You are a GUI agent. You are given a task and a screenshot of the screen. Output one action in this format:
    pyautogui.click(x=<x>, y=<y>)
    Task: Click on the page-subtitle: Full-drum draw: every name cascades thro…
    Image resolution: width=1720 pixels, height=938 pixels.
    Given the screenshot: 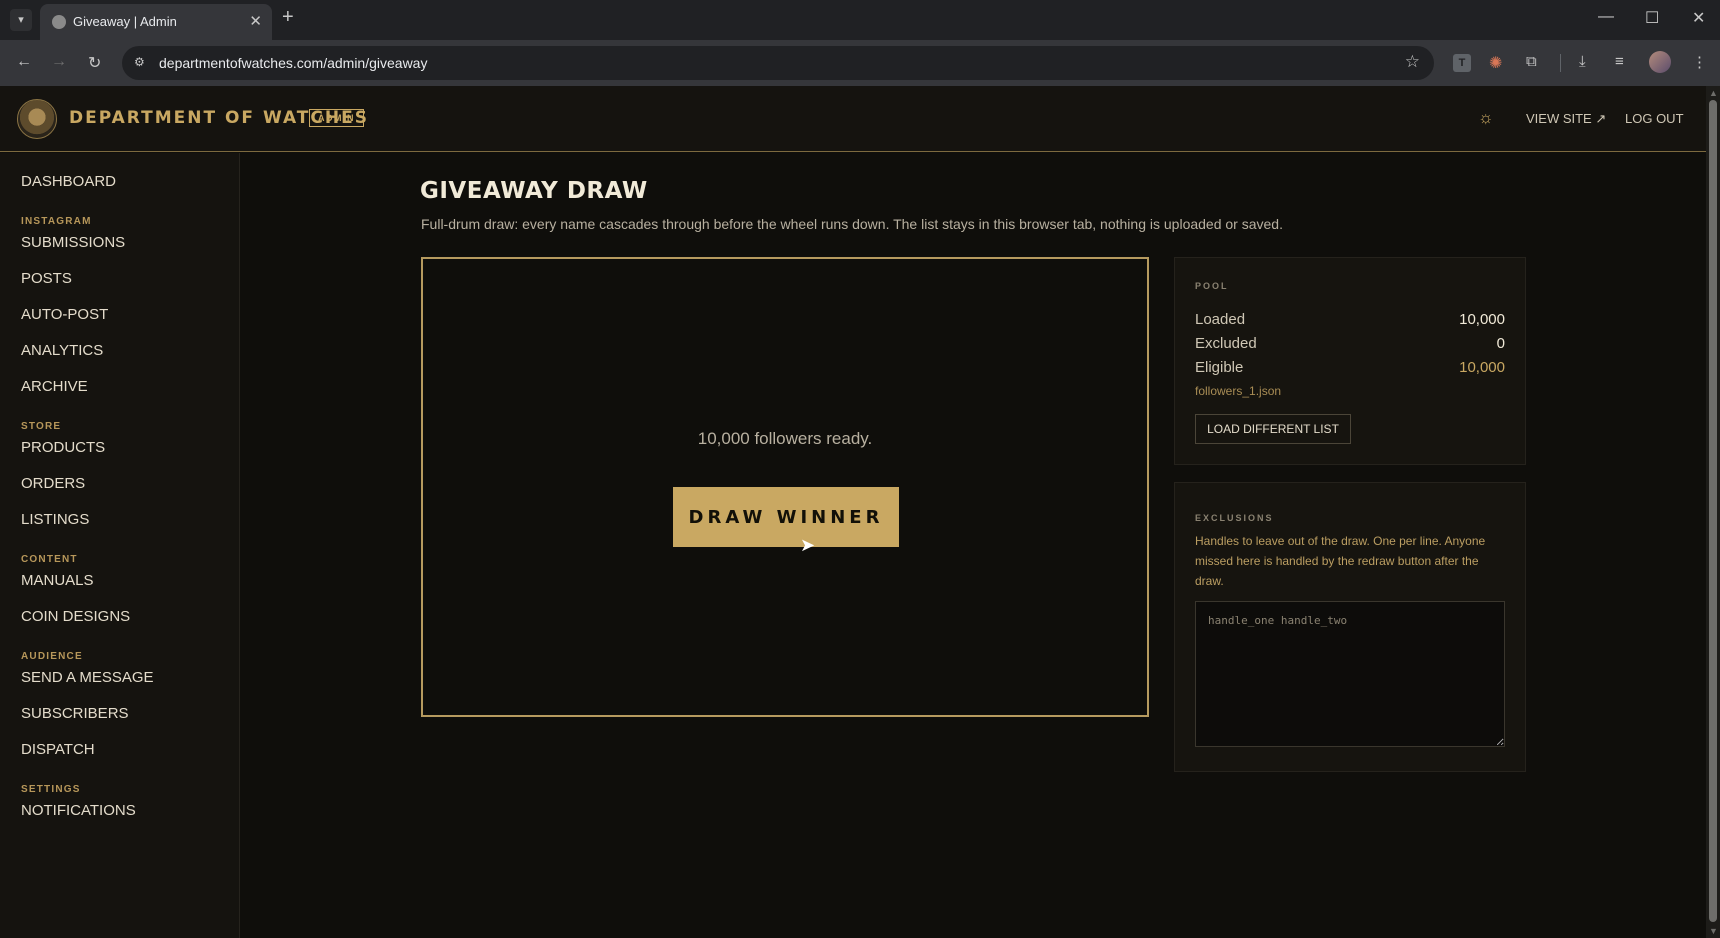 What is the action you would take?
    pyautogui.click(x=852, y=224)
    